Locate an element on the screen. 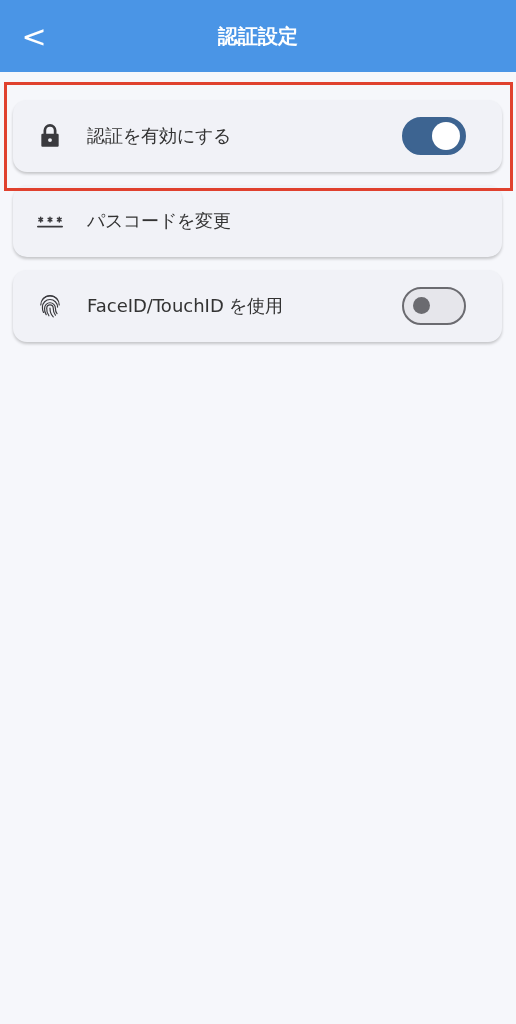 Image resolution: width=516 pixels, height=1024 pixels. setting-label: FaceID/TouchID を使用 is located at coordinates (186, 306).